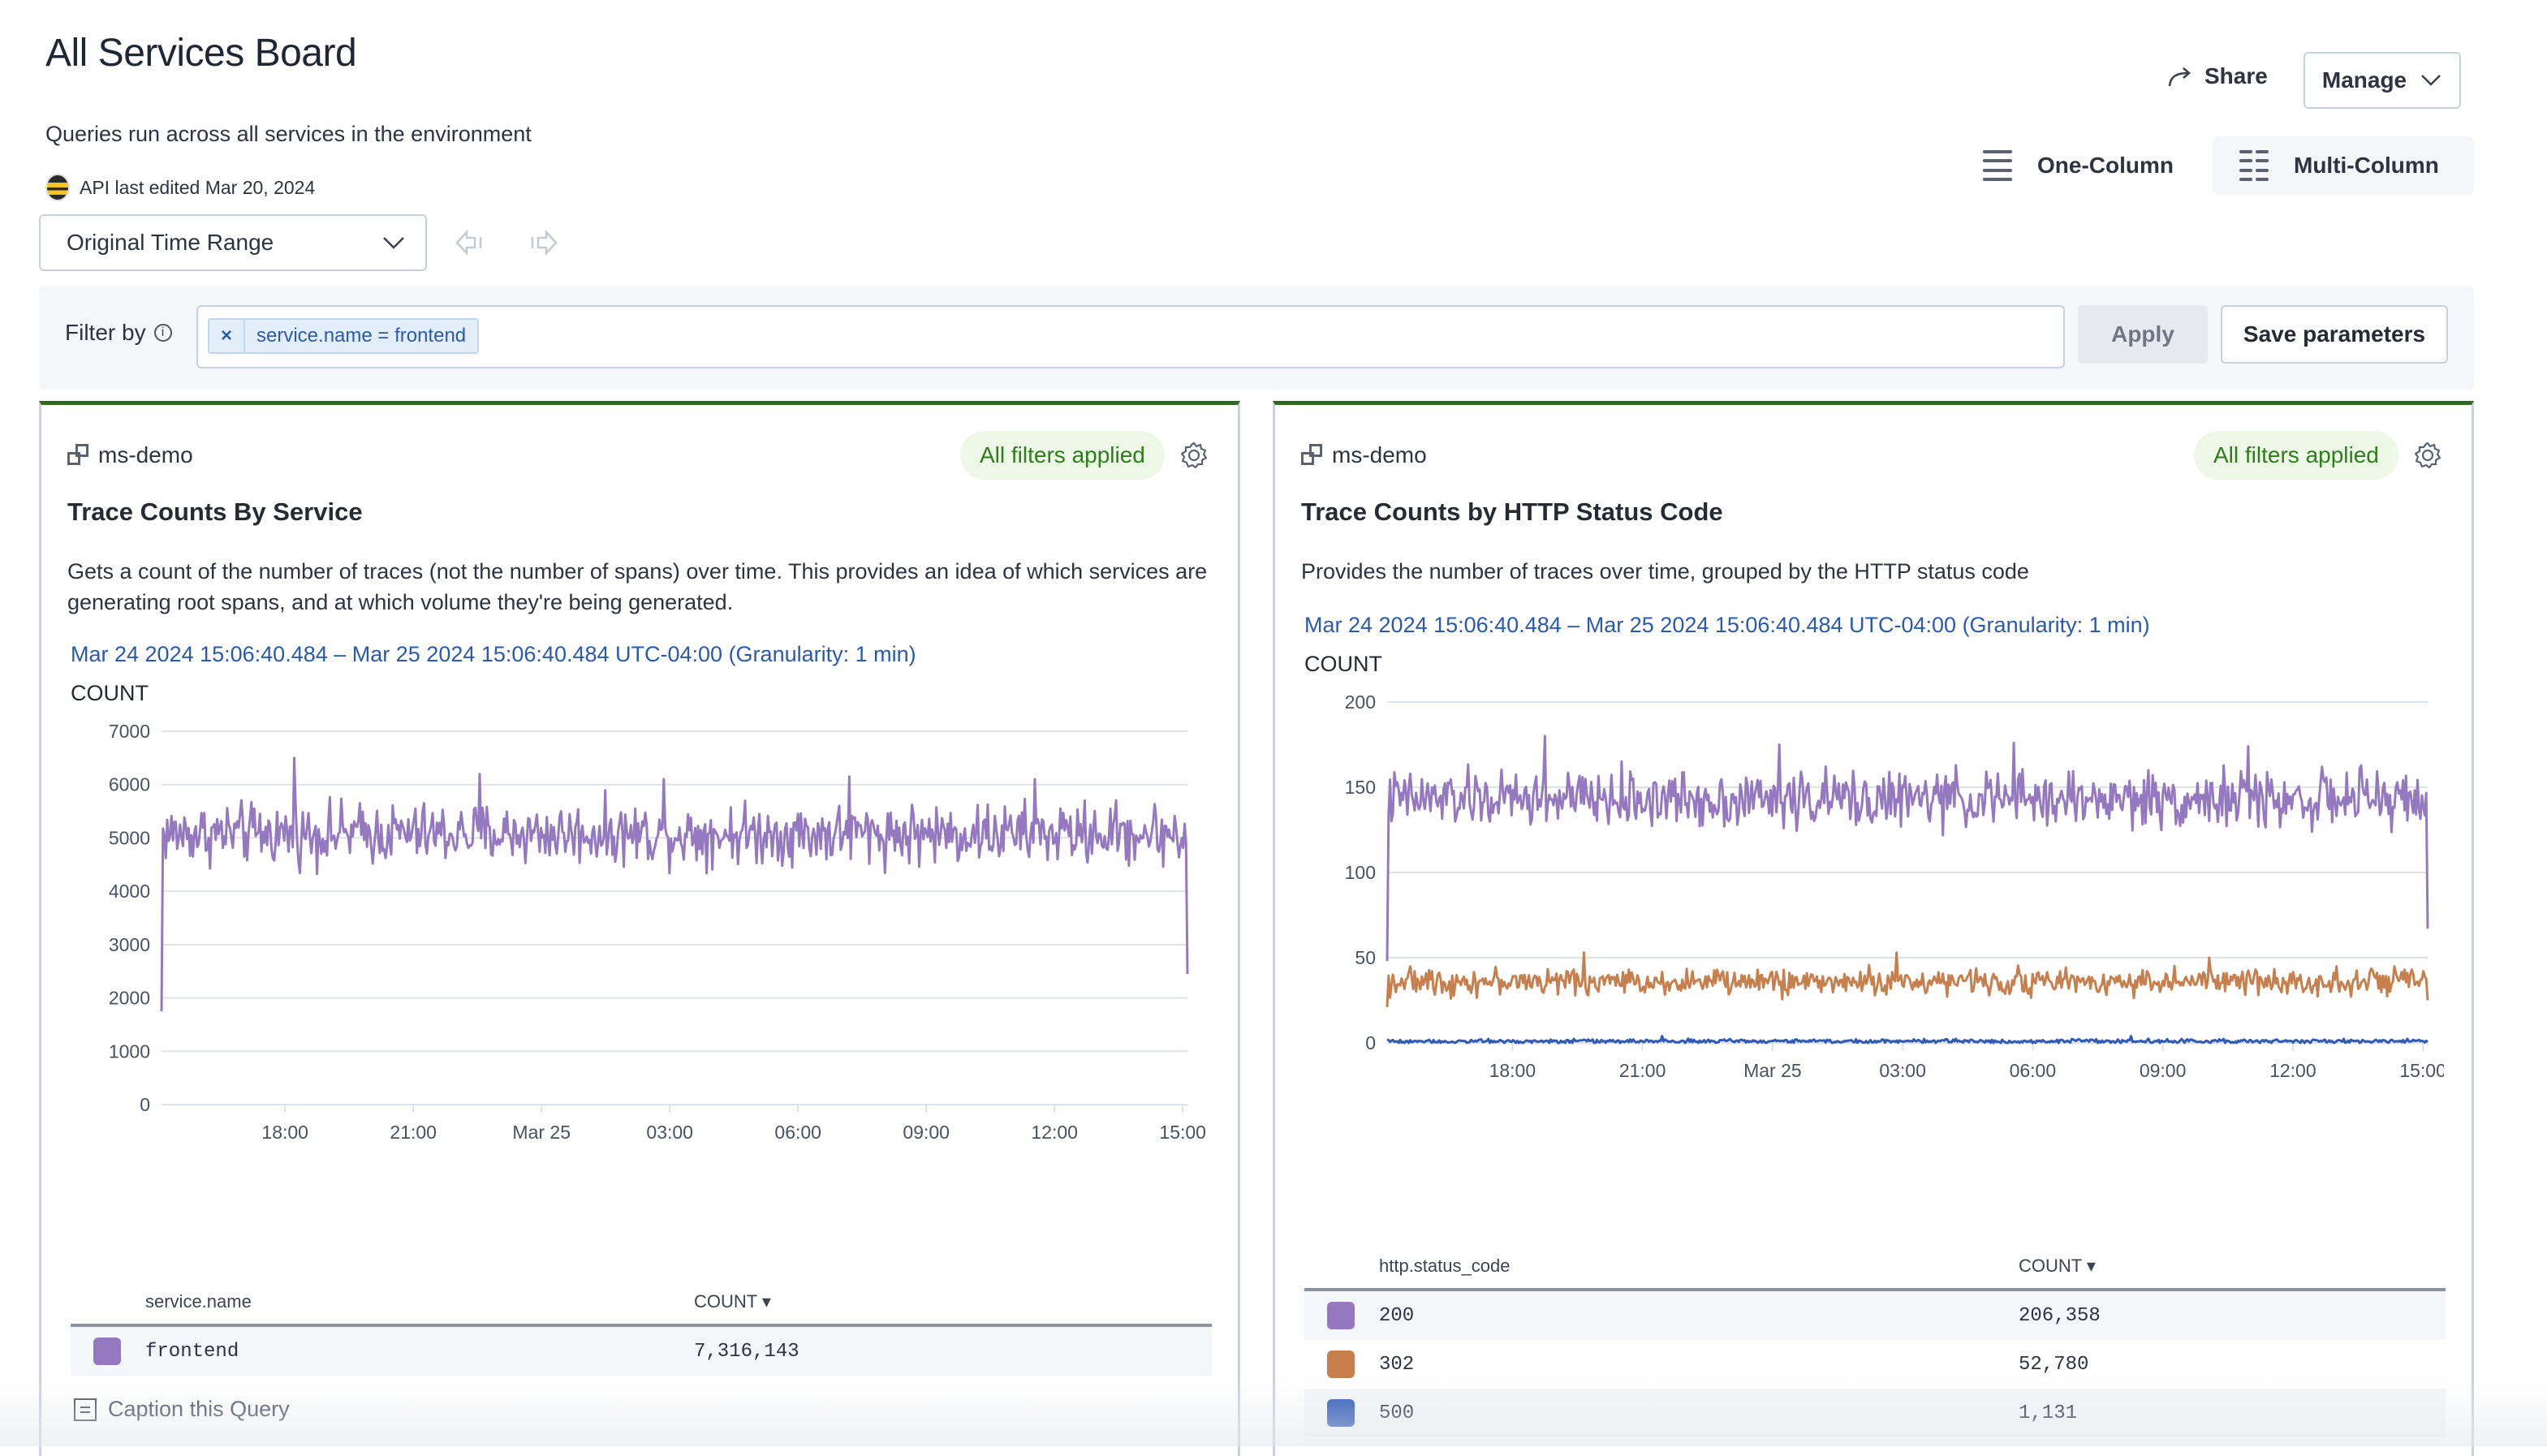  I want to click on bee-avatar-icon, so click(57, 188).